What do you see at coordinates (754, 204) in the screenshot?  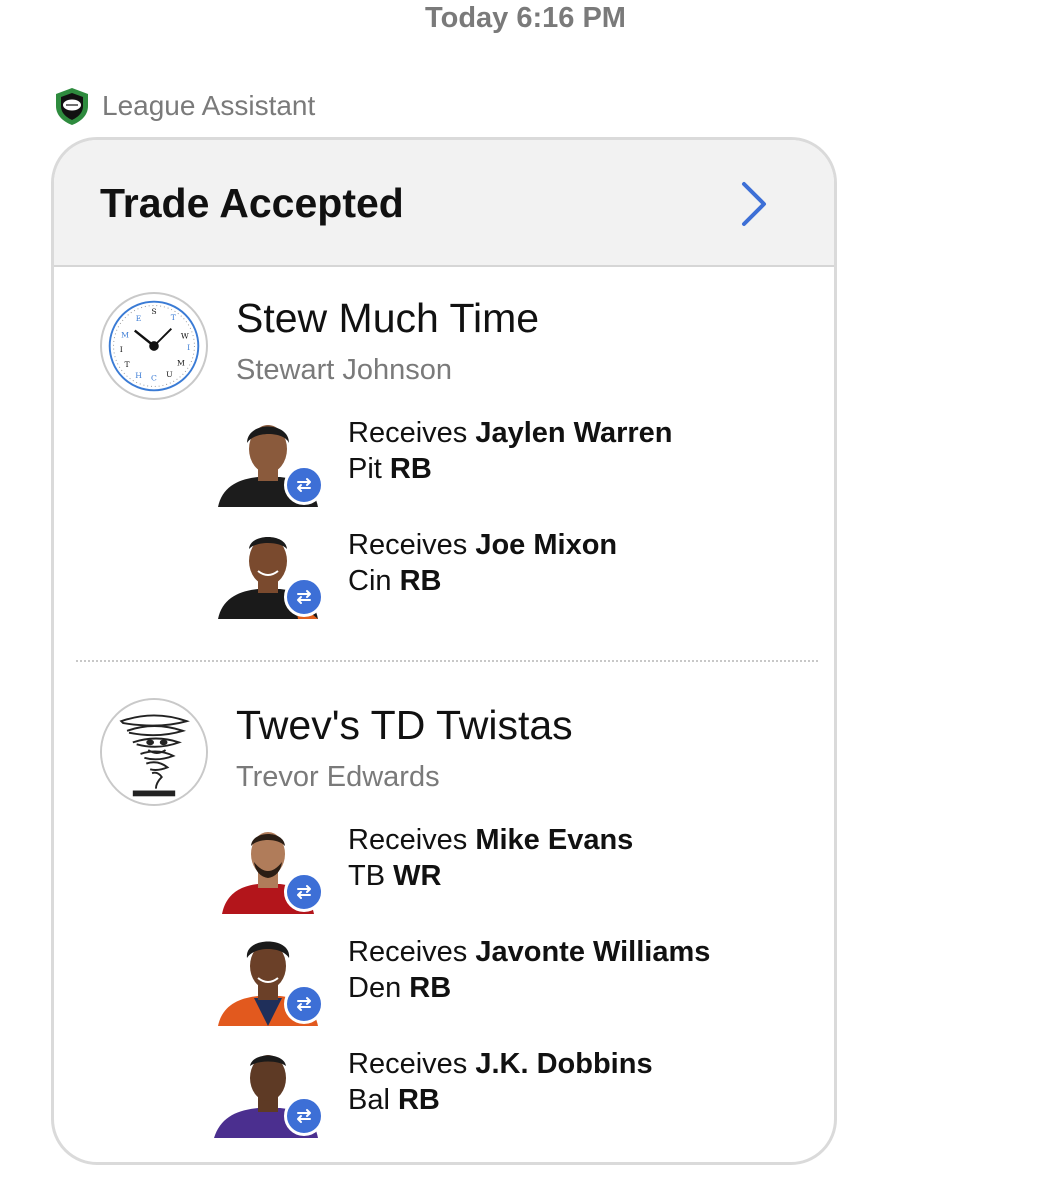 I see `chevron-right-icon` at bounding box center [754, 204].